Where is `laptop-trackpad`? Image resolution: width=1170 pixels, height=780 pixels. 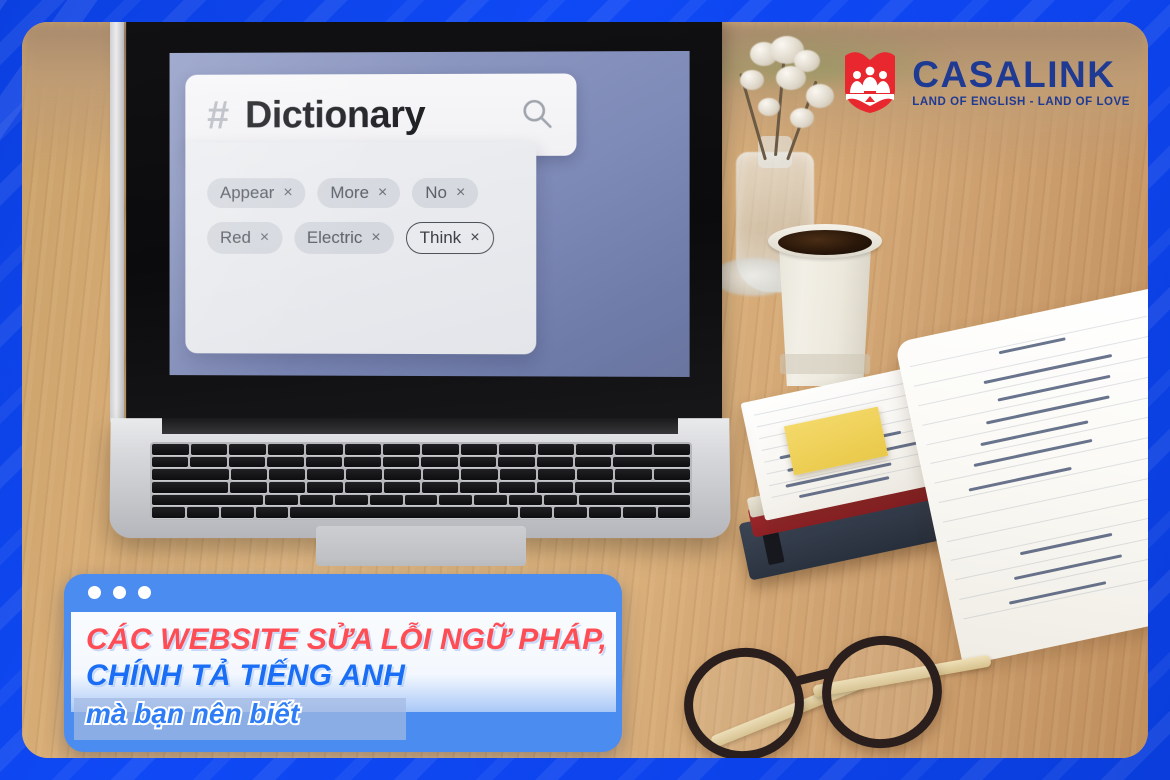
laptop-trackpad is located at coordinates (421, 546).